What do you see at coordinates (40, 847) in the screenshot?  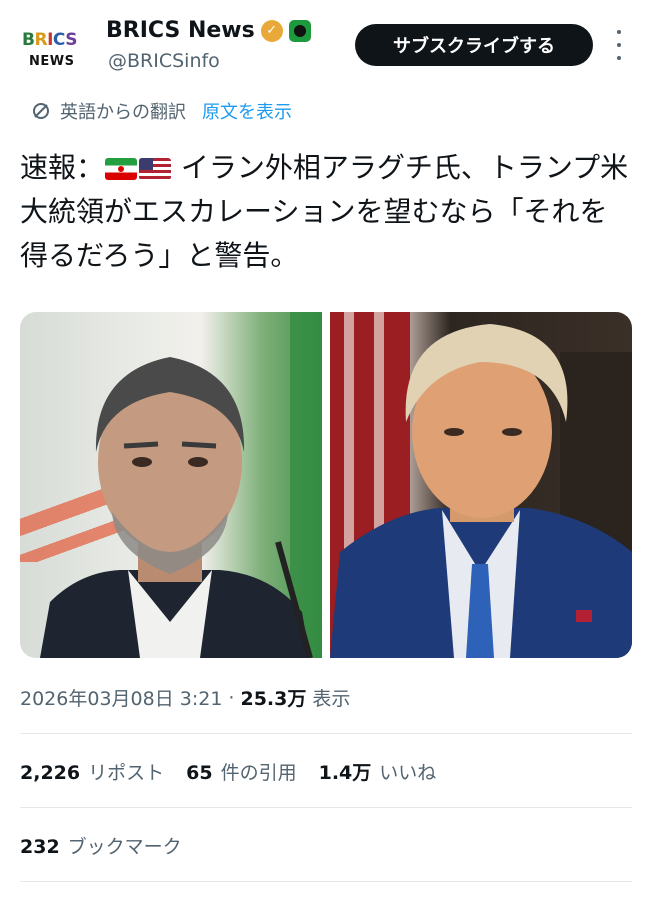 I see `bookmarks-count: 232` at bounding box center [40, 847].